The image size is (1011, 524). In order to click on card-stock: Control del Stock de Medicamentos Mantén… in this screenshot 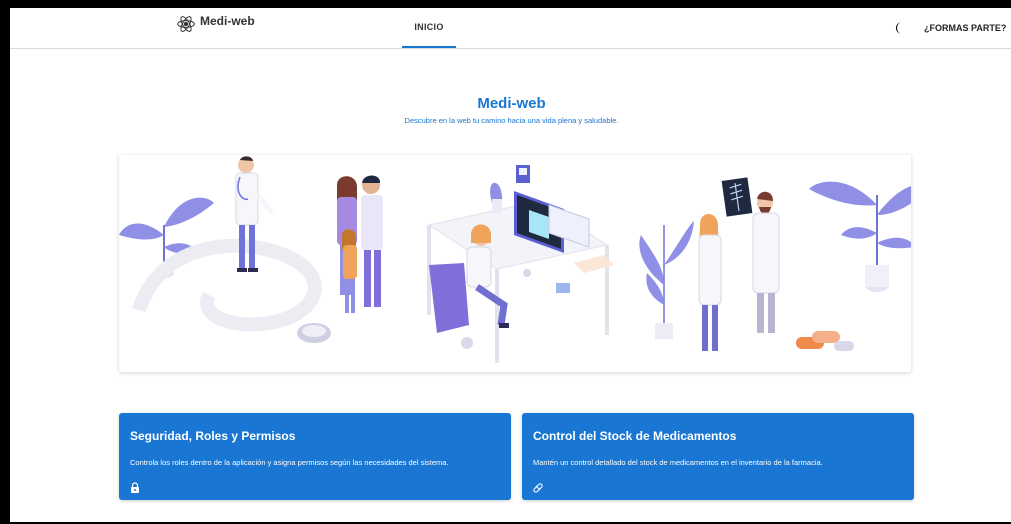, I will do `click(718, 456)`.